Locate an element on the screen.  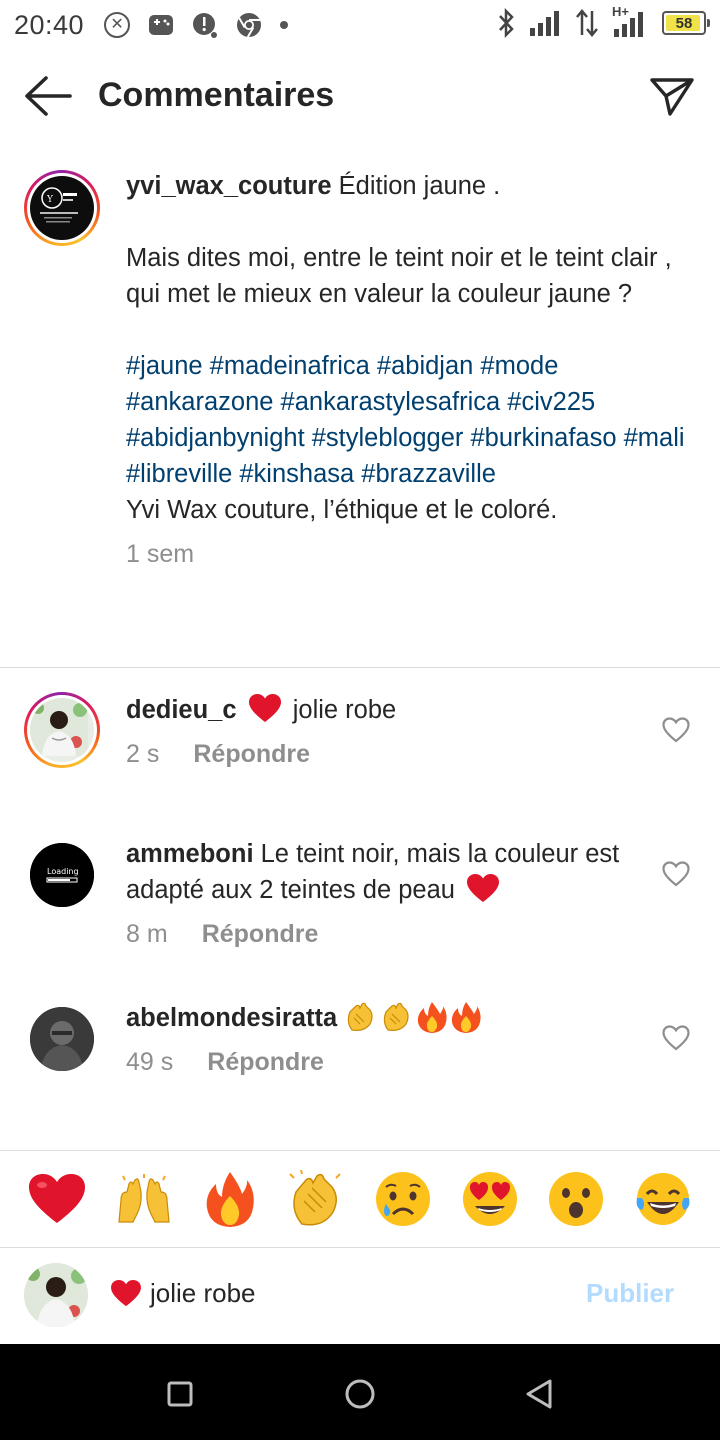
comment-input: jolie robe is located at coordinates (183, 1293).